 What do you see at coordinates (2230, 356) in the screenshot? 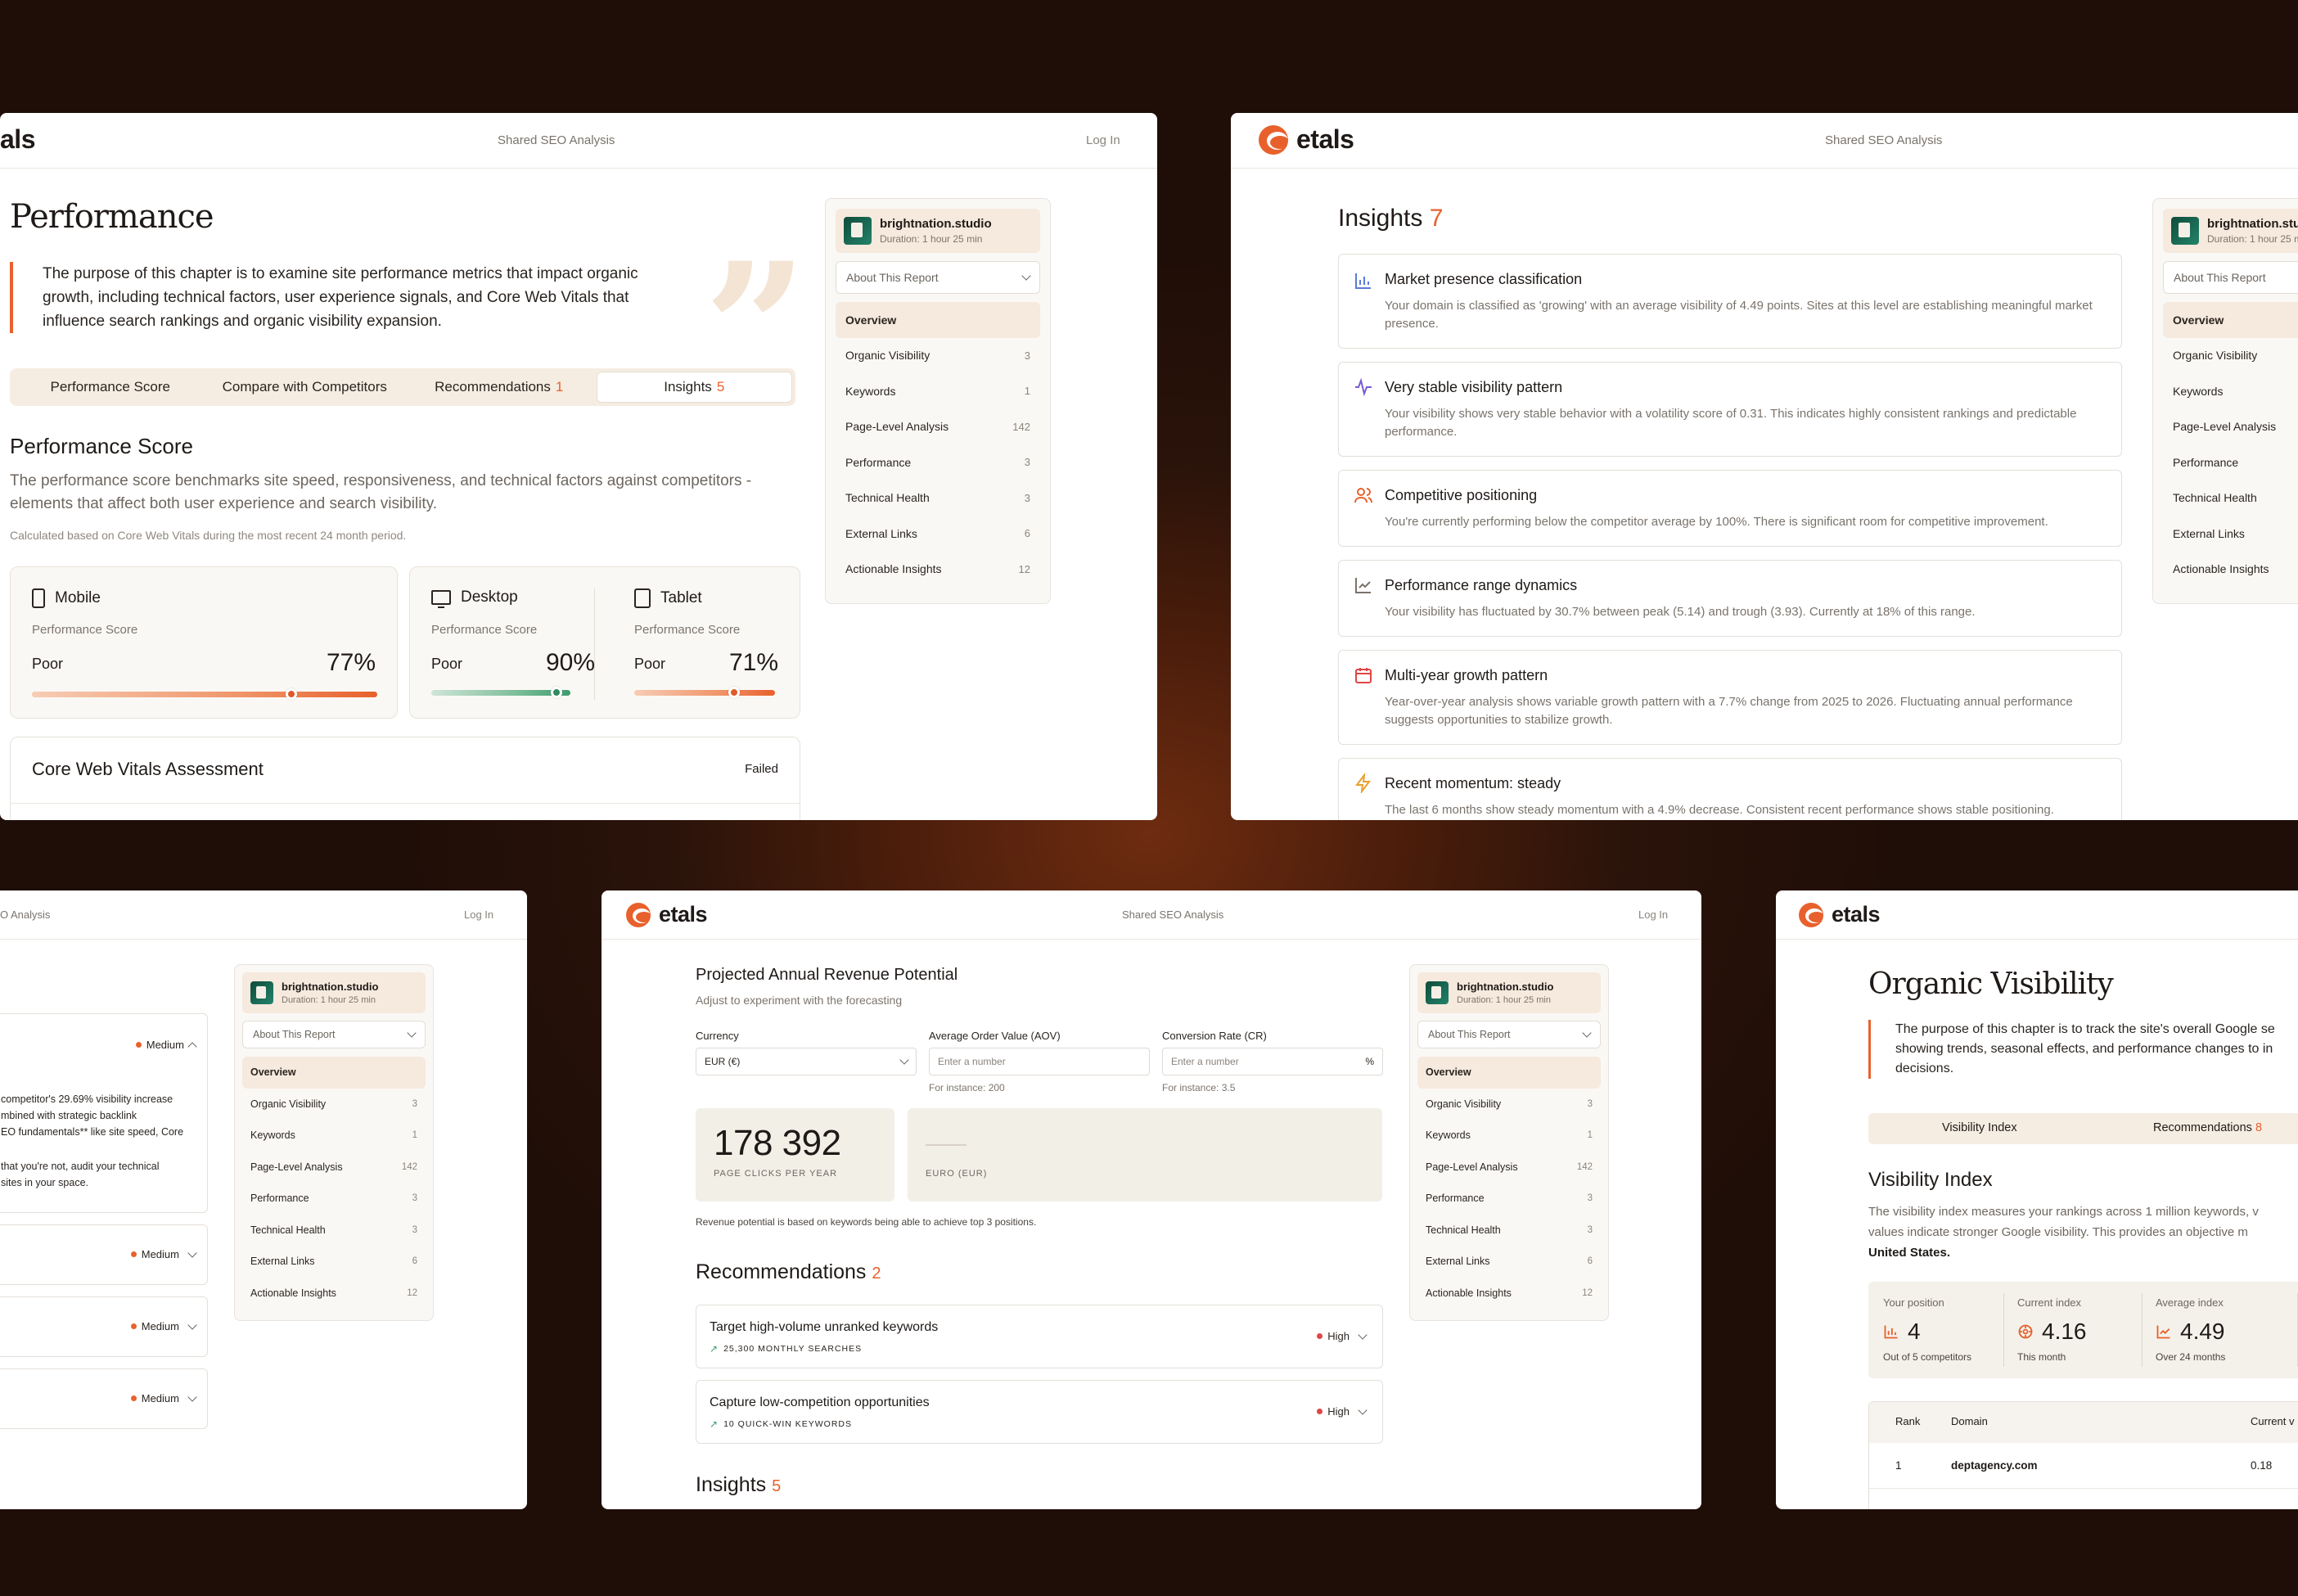
I see `nav-item-organic-visibility: Organic Visibility` at bounding box center [2230, 356].